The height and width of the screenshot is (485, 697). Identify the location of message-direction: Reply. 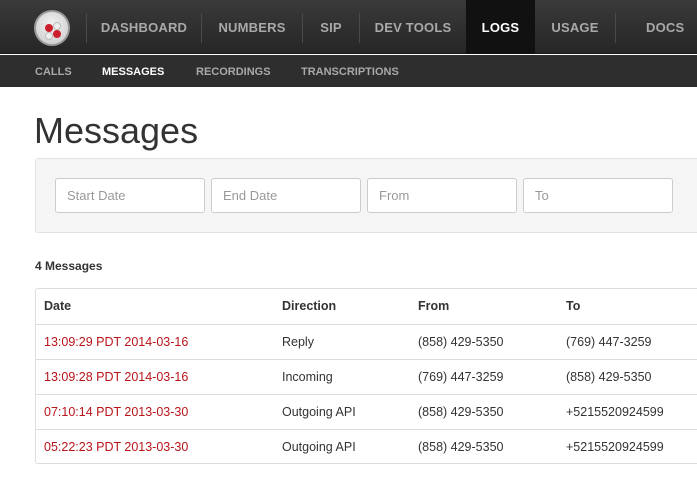
(350, 342).